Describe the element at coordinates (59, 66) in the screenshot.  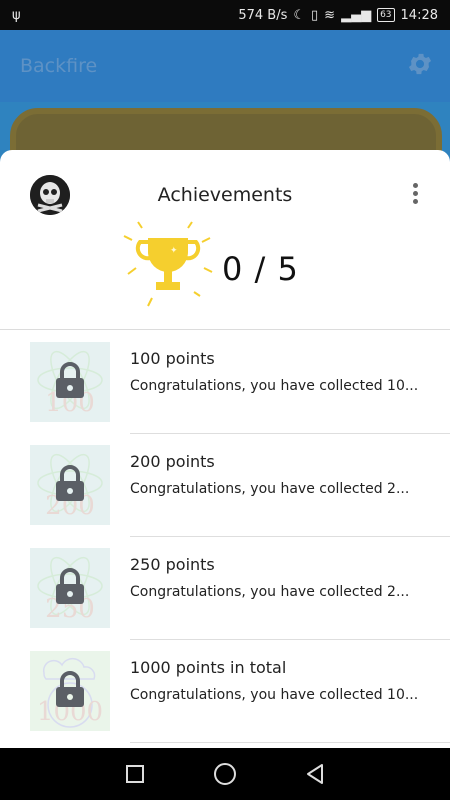
I see `app-title: Backfire` at that location.